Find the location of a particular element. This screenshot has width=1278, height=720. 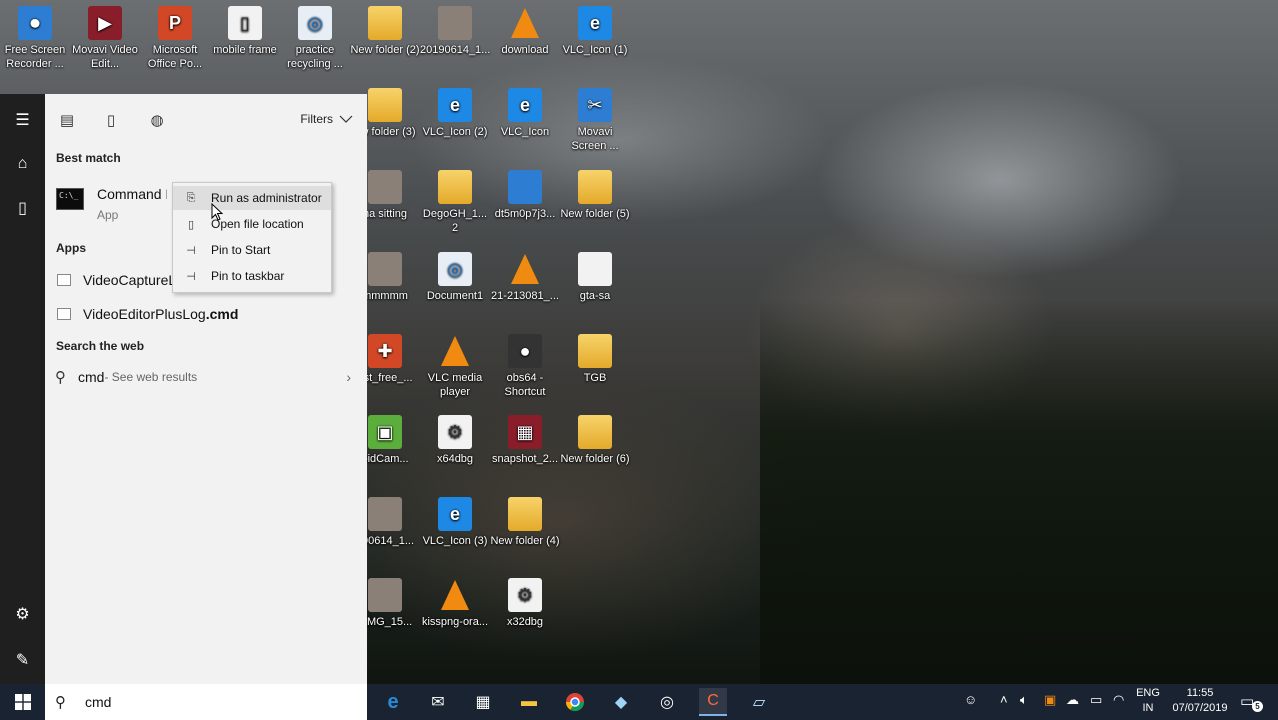

edge-browser-icon: e is located at coordinates (393, 702).